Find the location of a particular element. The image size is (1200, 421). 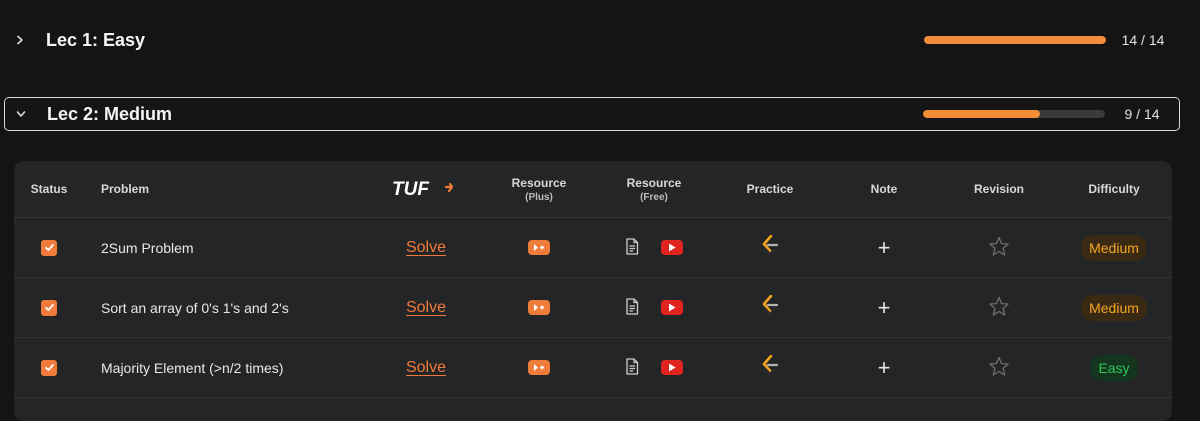

tuf-logo: TUF is located at coordinates (426, 189).